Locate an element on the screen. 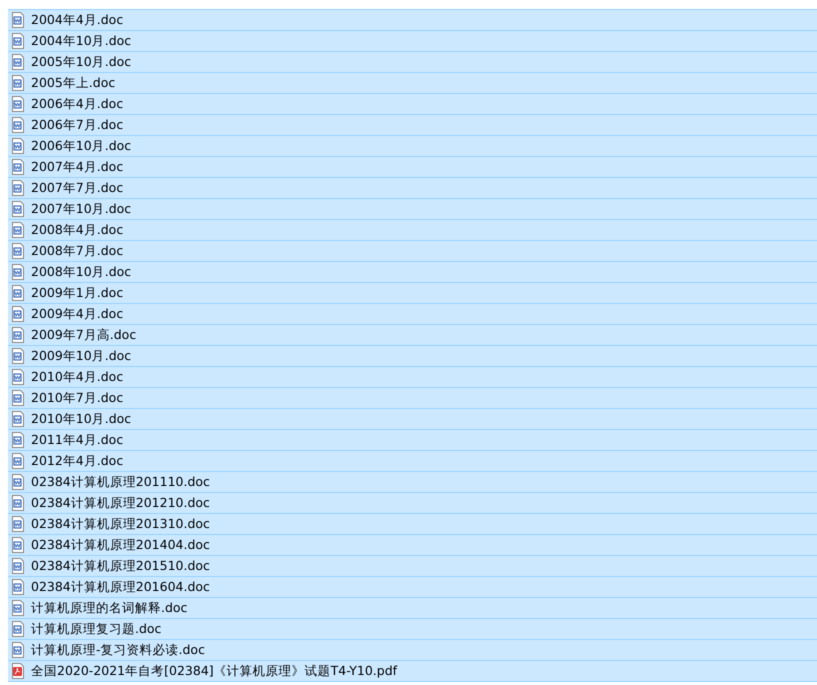  file-item: 2004年10月.doc is located at coordinates (412, 40).